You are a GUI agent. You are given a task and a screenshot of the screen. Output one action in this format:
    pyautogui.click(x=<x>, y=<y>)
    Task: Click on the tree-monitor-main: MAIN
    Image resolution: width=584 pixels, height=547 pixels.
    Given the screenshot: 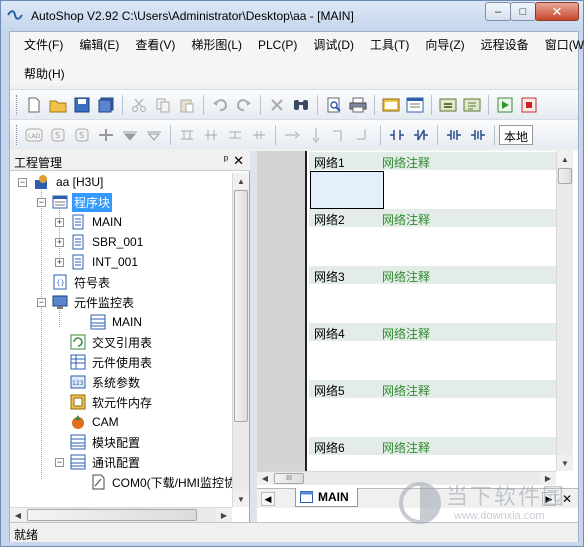 What is the action you would take?
    pyautogui.click(x=117, y=322)
    